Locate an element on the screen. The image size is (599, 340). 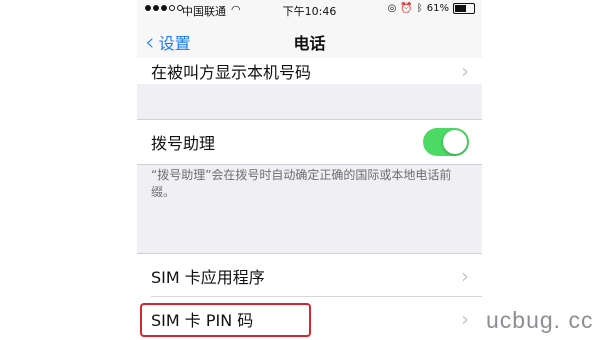
battery-percent: 61% is located at coordinates (437, 8).